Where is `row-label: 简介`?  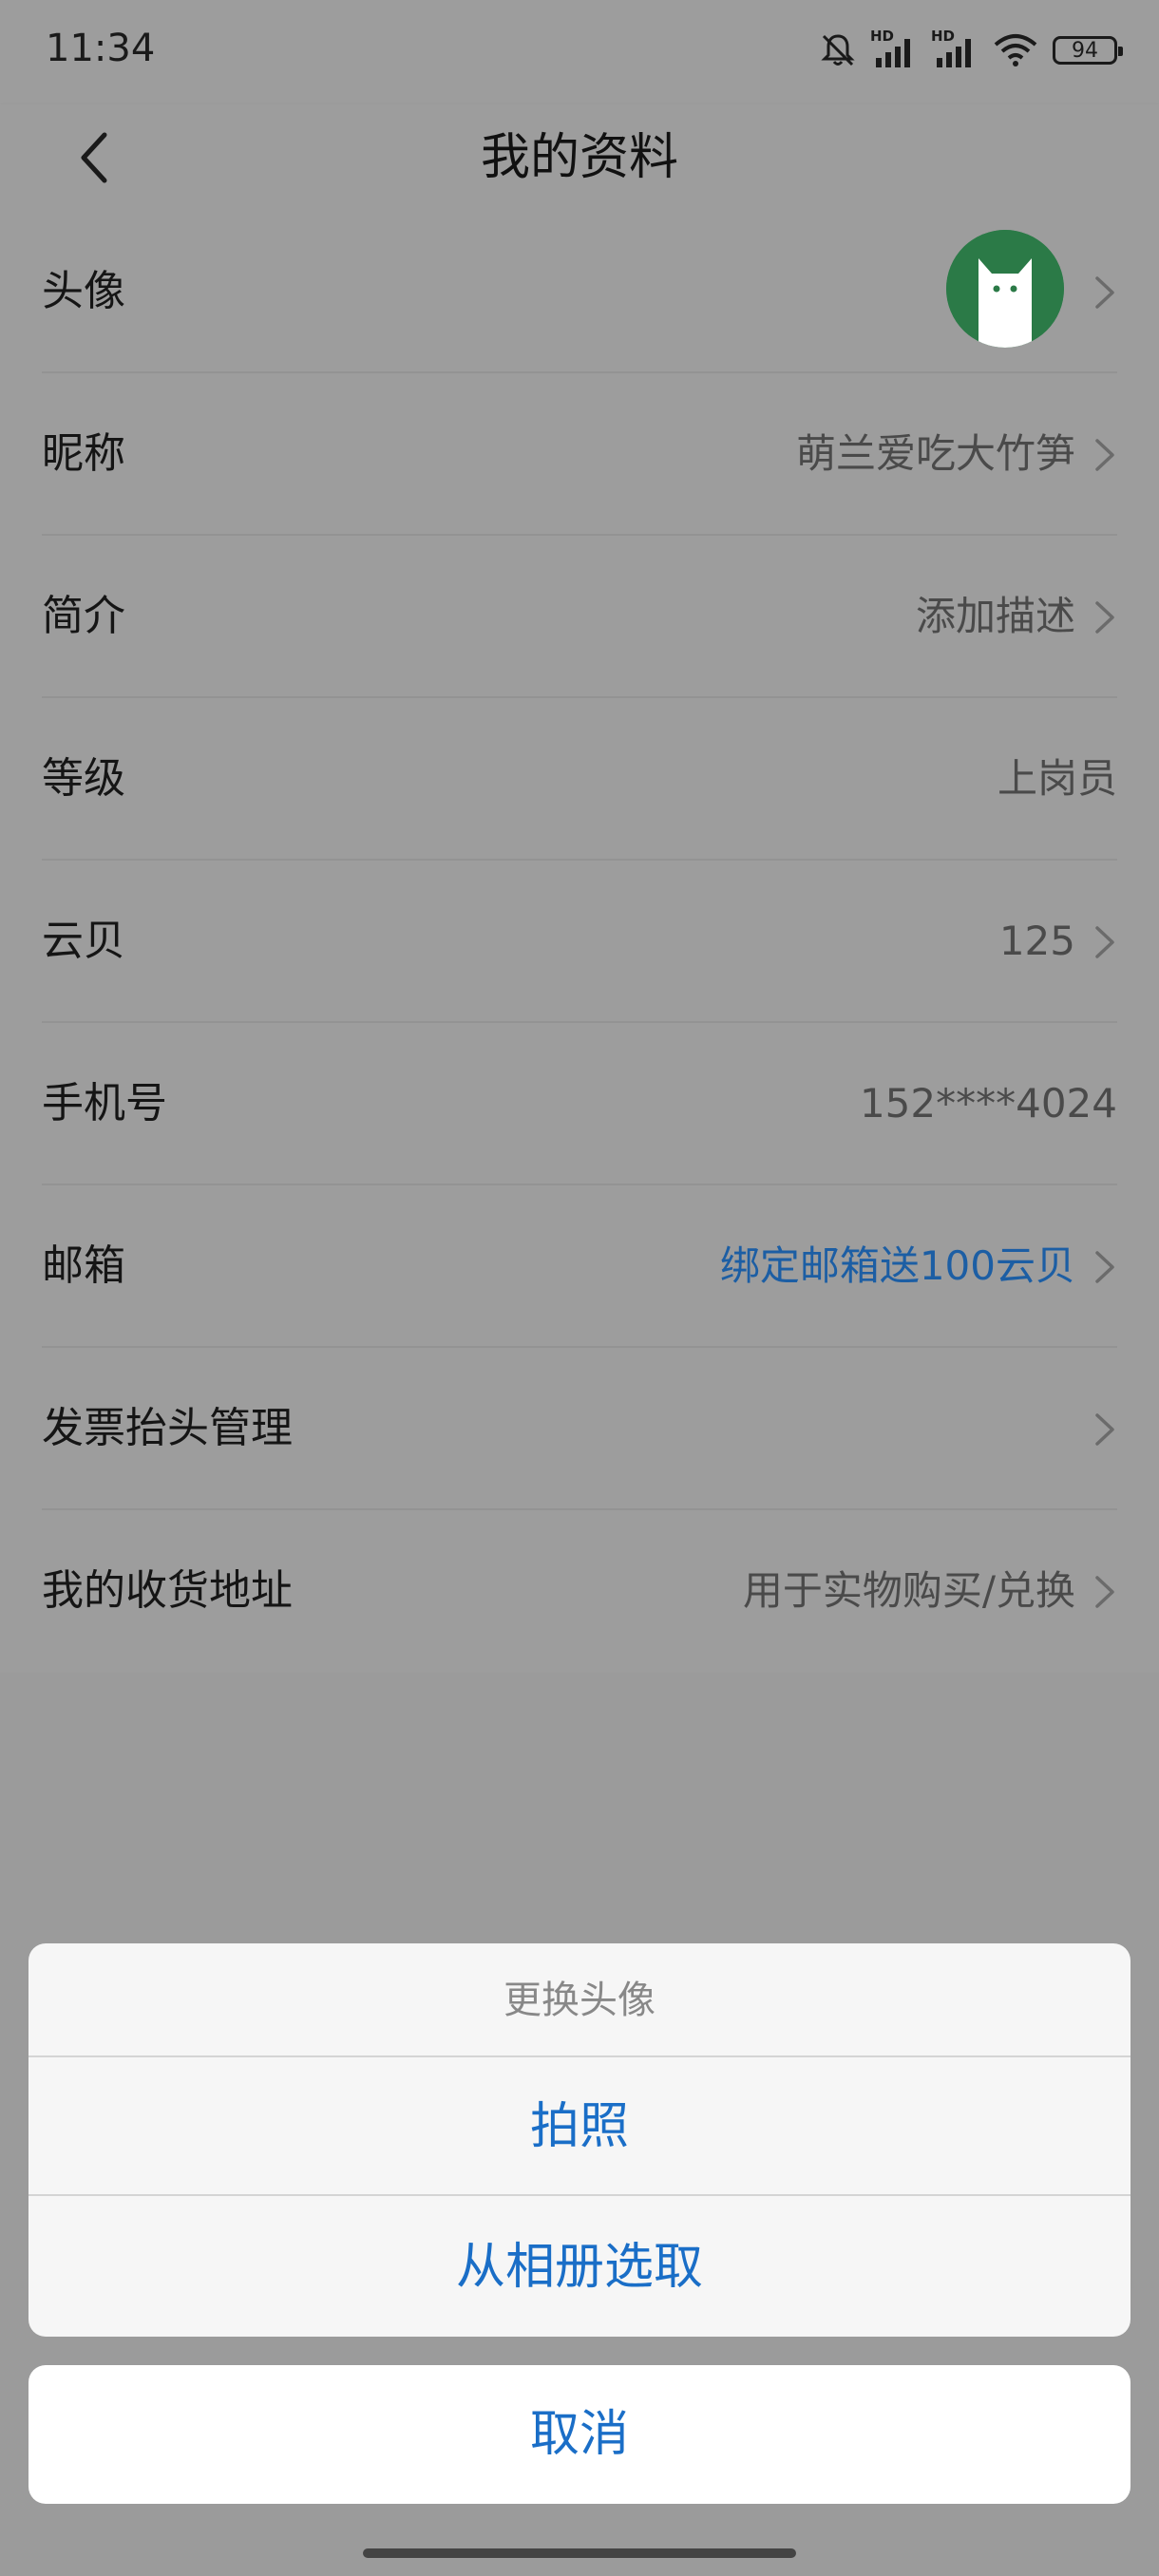
row-label: 简介 is located at coordinates (83, 616).